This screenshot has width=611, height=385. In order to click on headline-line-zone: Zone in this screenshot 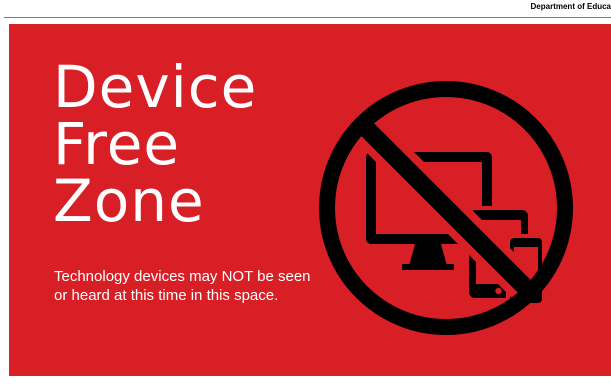, I will do `click(129, 201)`.